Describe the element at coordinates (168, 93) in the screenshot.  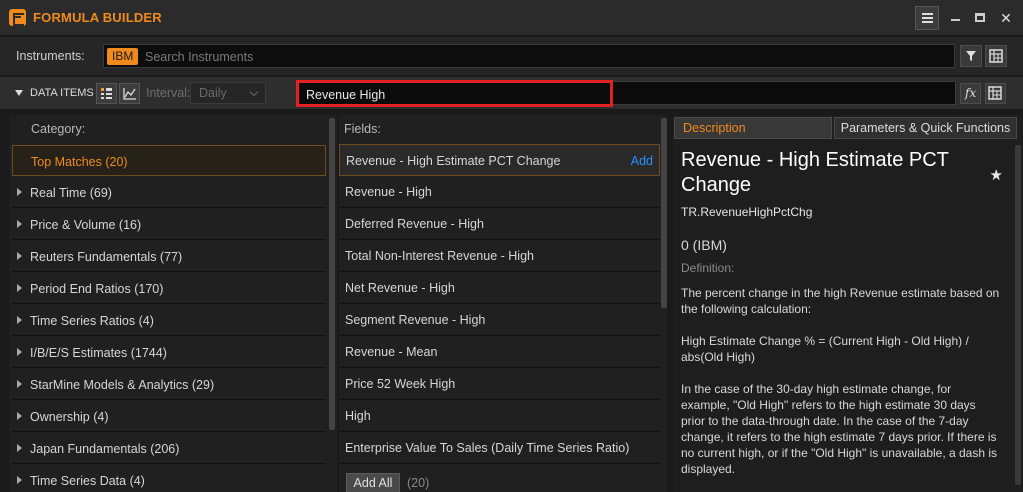
I see `interval-label: Interval:` at that location.